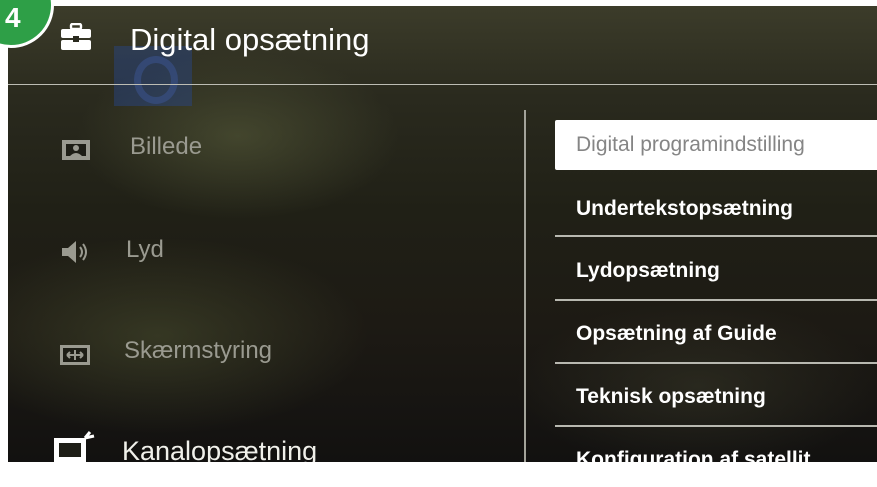 The width and height of the screenshot is (877, 487). Describe the element at coordinates (690, 144) in the screenshot. I see `submenu-item-label: Digital programindstilling` at that location.